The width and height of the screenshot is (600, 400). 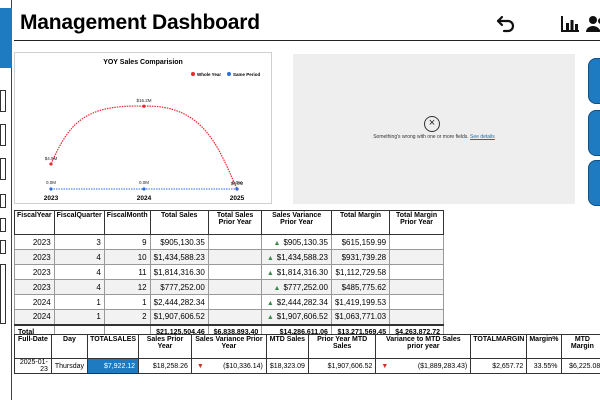 I want to click on col-header: Total Margin Prior Year, so click(x=416, y=222).